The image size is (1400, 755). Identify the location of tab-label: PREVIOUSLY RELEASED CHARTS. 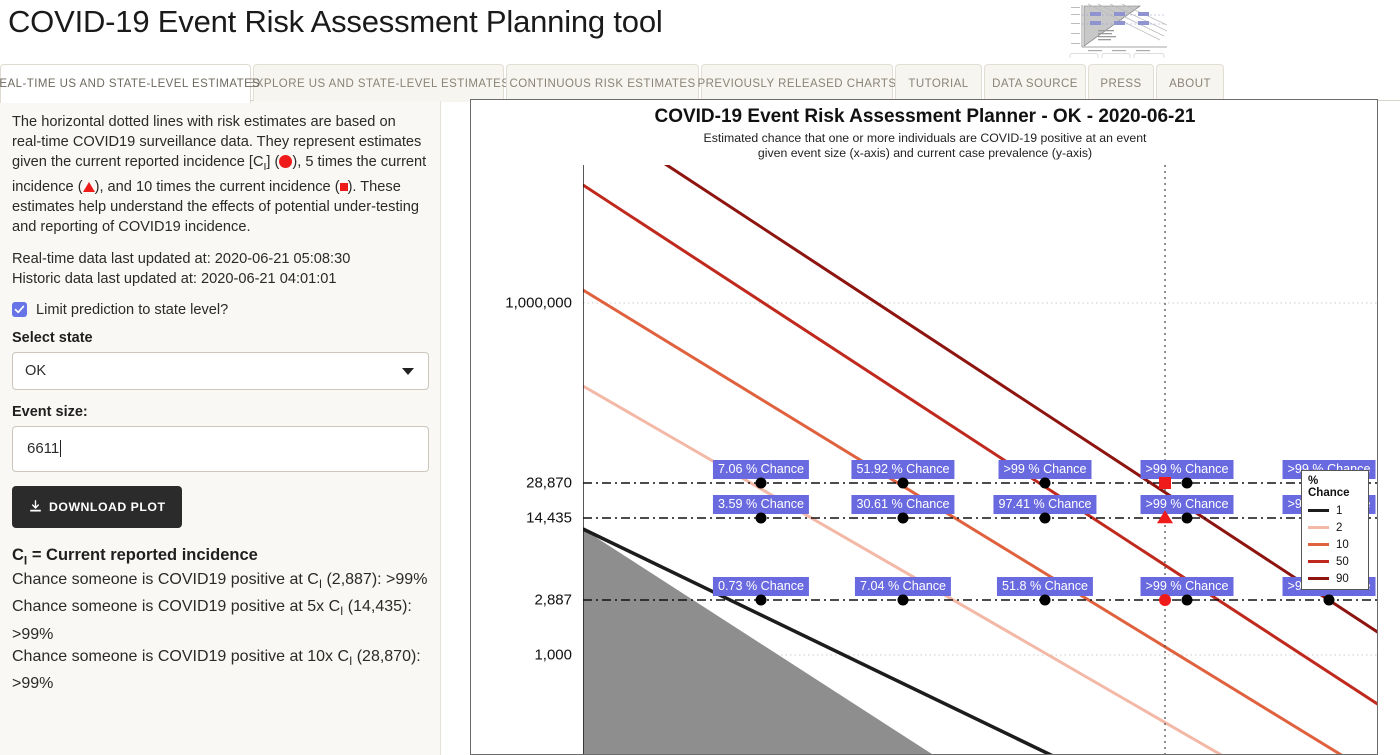
(797, 83).